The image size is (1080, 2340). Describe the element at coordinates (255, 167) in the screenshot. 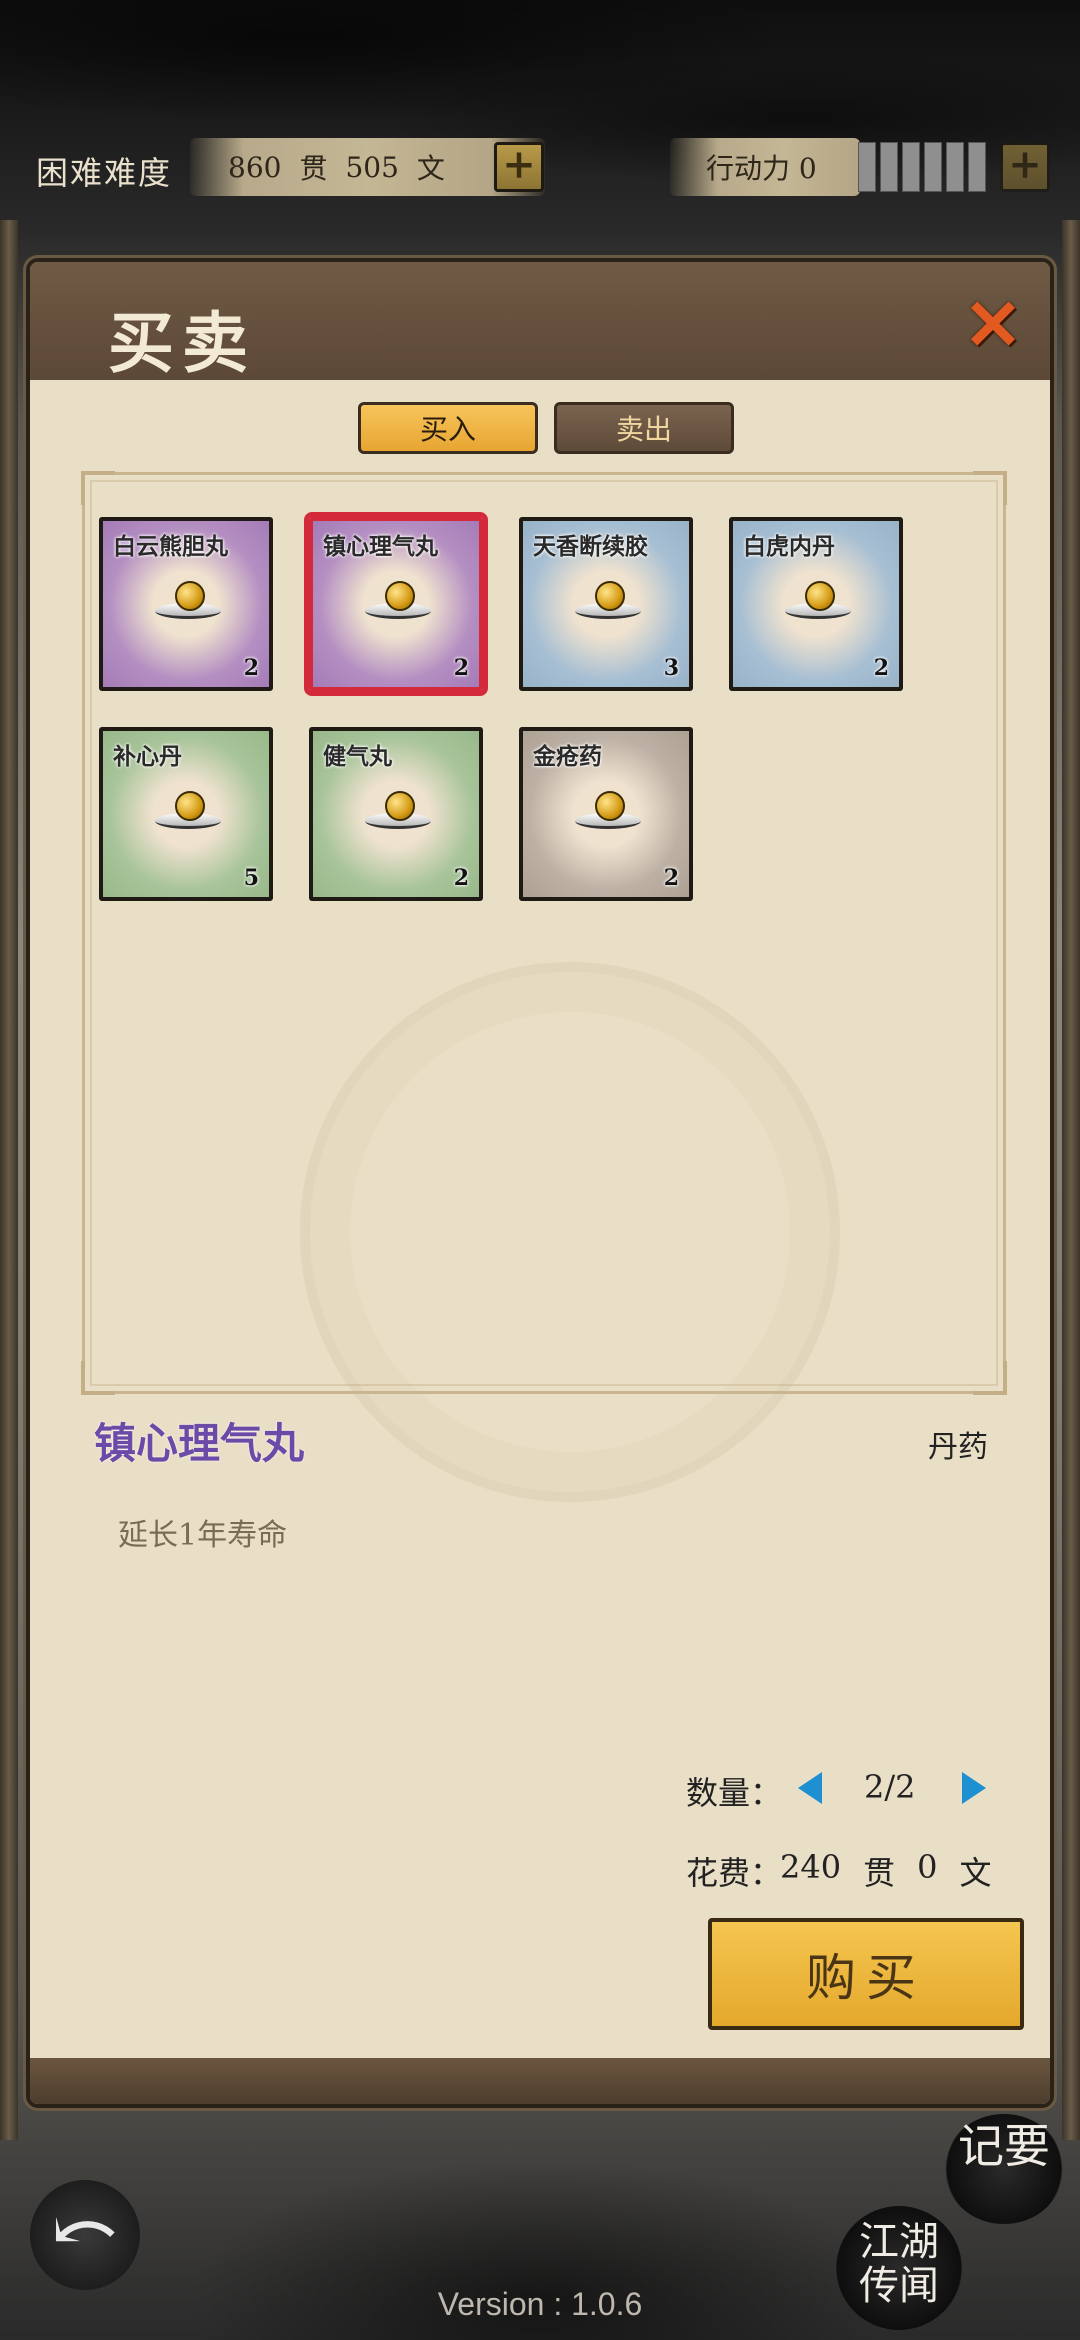

I see `money-guan: 860` at that location.